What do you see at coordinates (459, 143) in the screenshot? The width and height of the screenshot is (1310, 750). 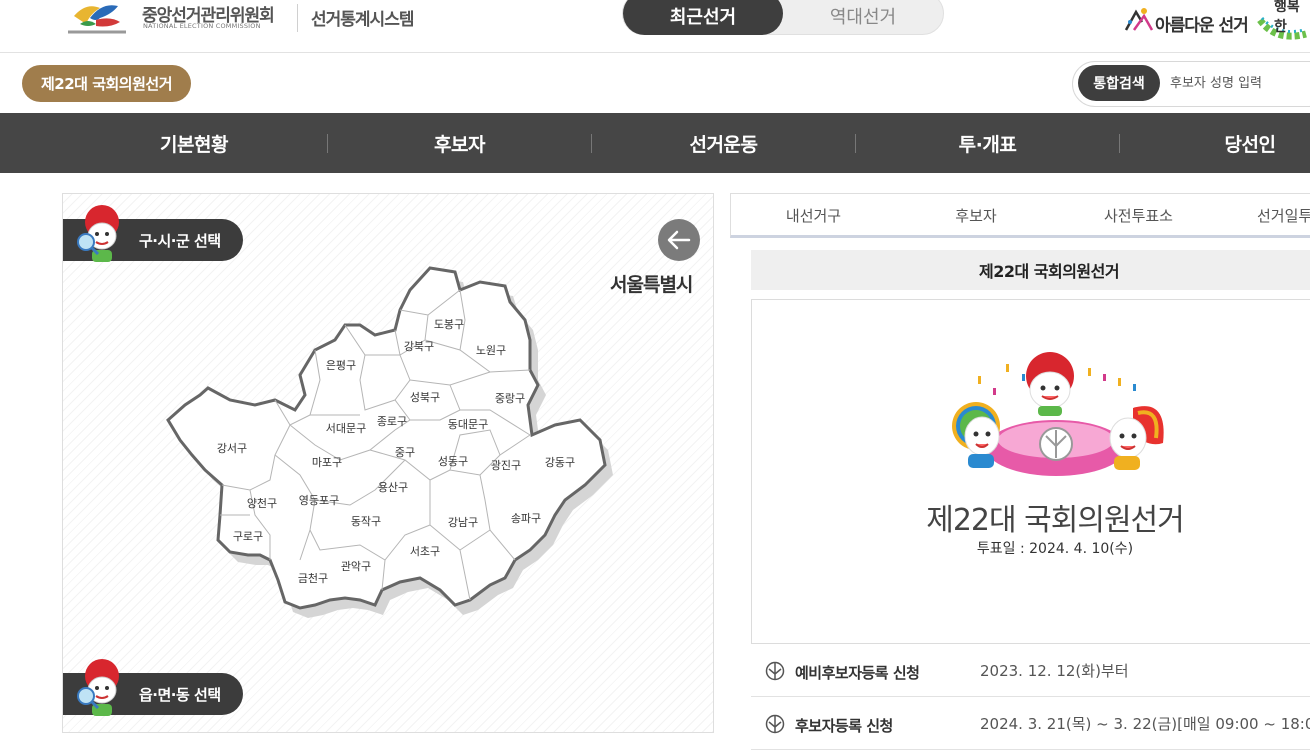 I see `nav-item-candidates: 후보자` at bounding box center [459, 143].